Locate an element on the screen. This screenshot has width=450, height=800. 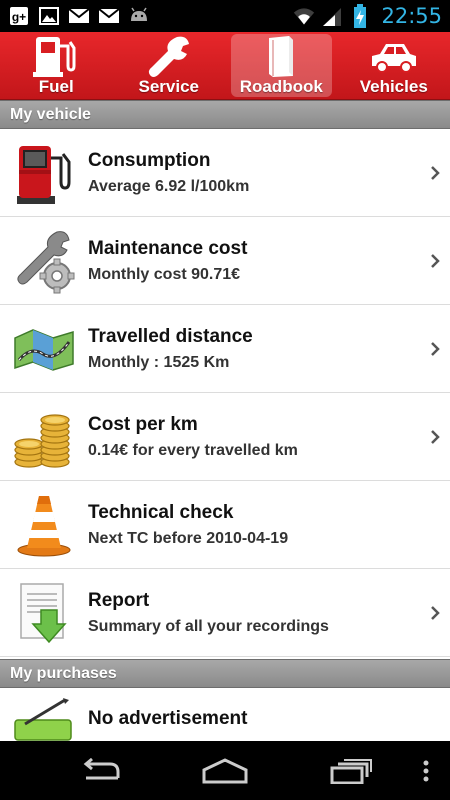
list-item-cost-per-km: Cost per km 0.14€ for every travelled km is located at coordinates (225, 437).